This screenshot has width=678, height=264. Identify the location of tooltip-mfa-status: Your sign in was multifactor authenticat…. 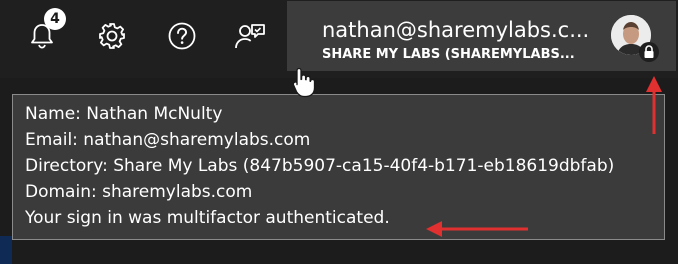
(207, 218).